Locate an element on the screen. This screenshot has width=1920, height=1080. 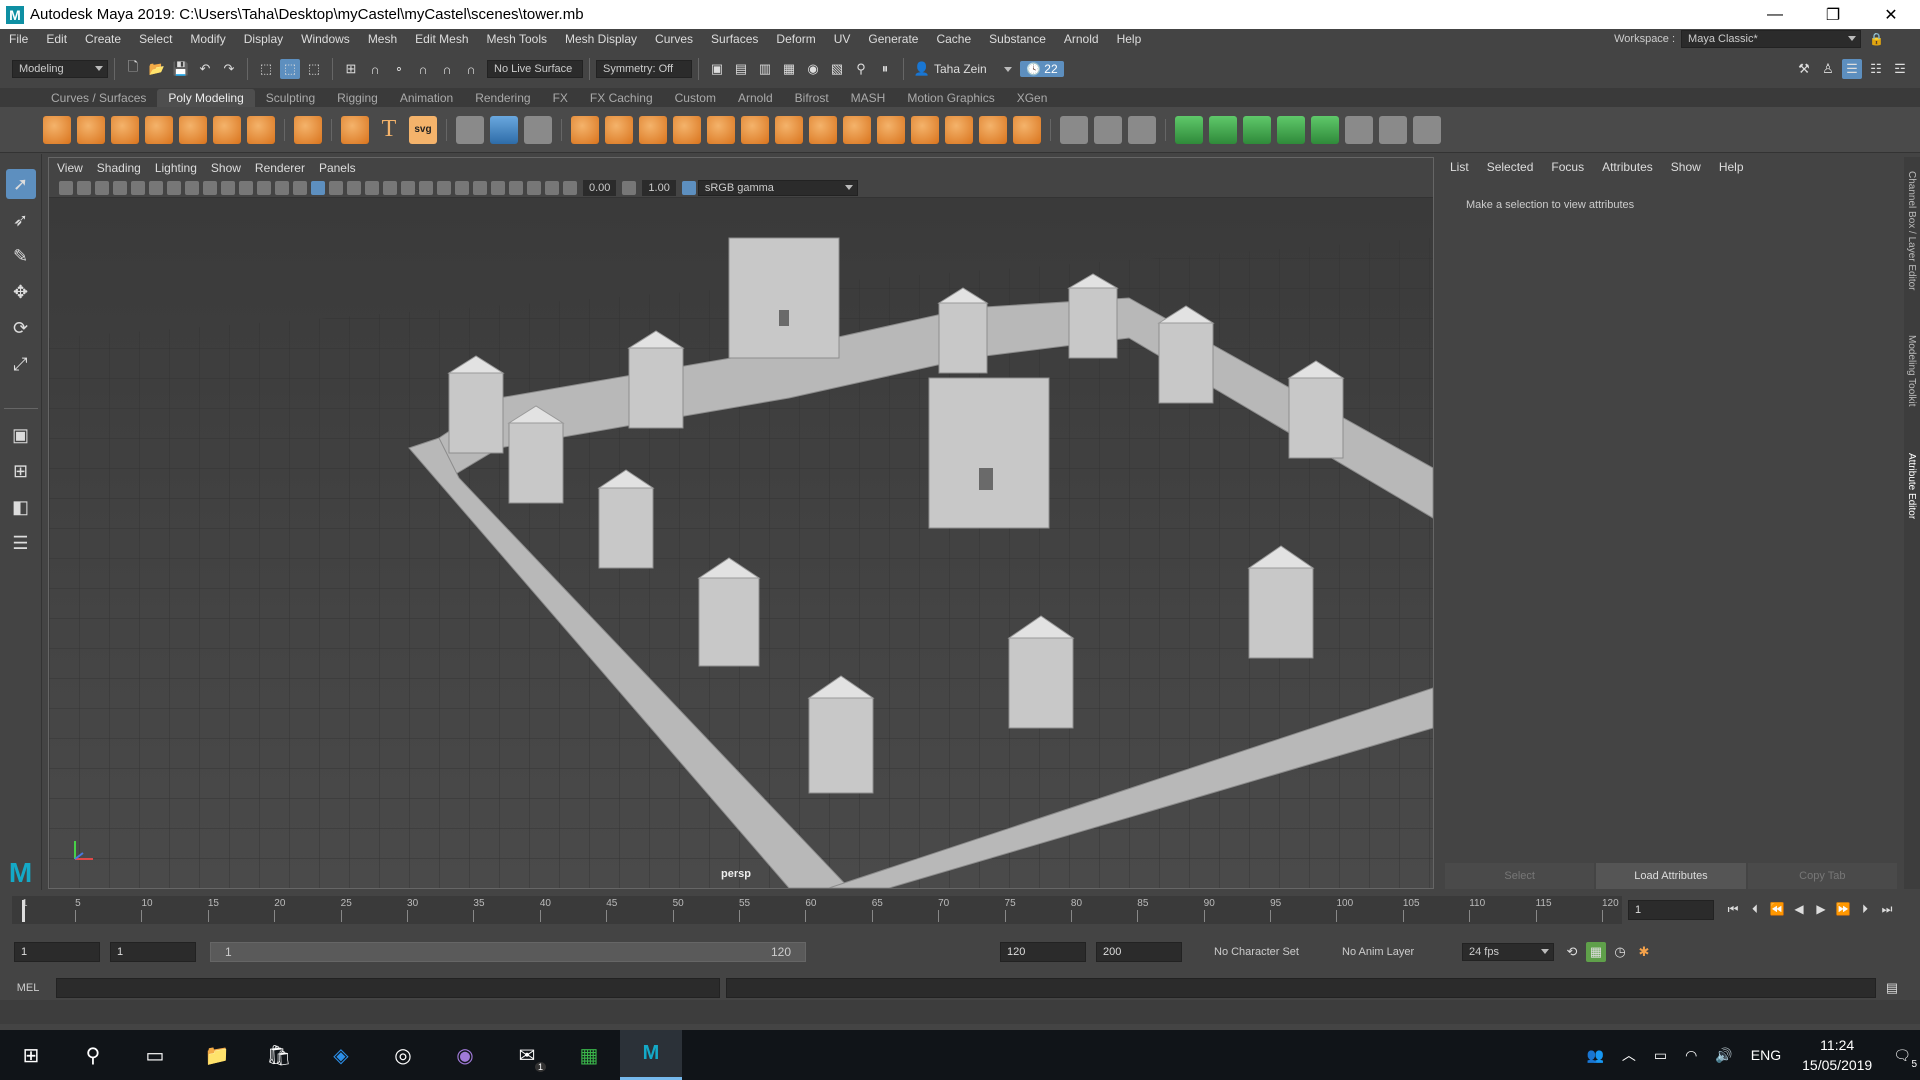
user-name: Taha Zein is located at coordinates (969, 69).